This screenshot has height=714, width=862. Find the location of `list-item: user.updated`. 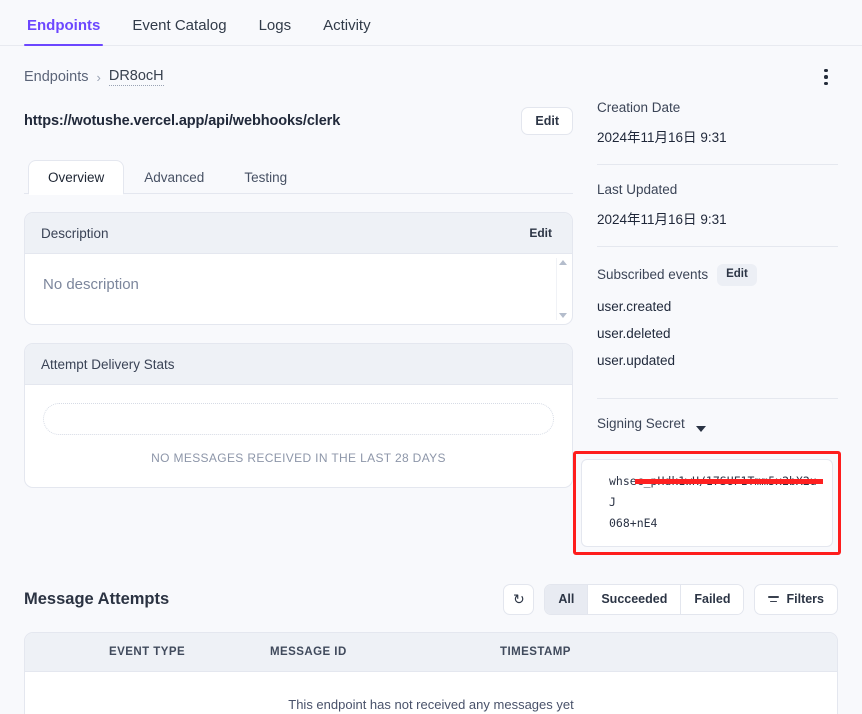

list-item: user.updated is located at coordinates (636, 360).